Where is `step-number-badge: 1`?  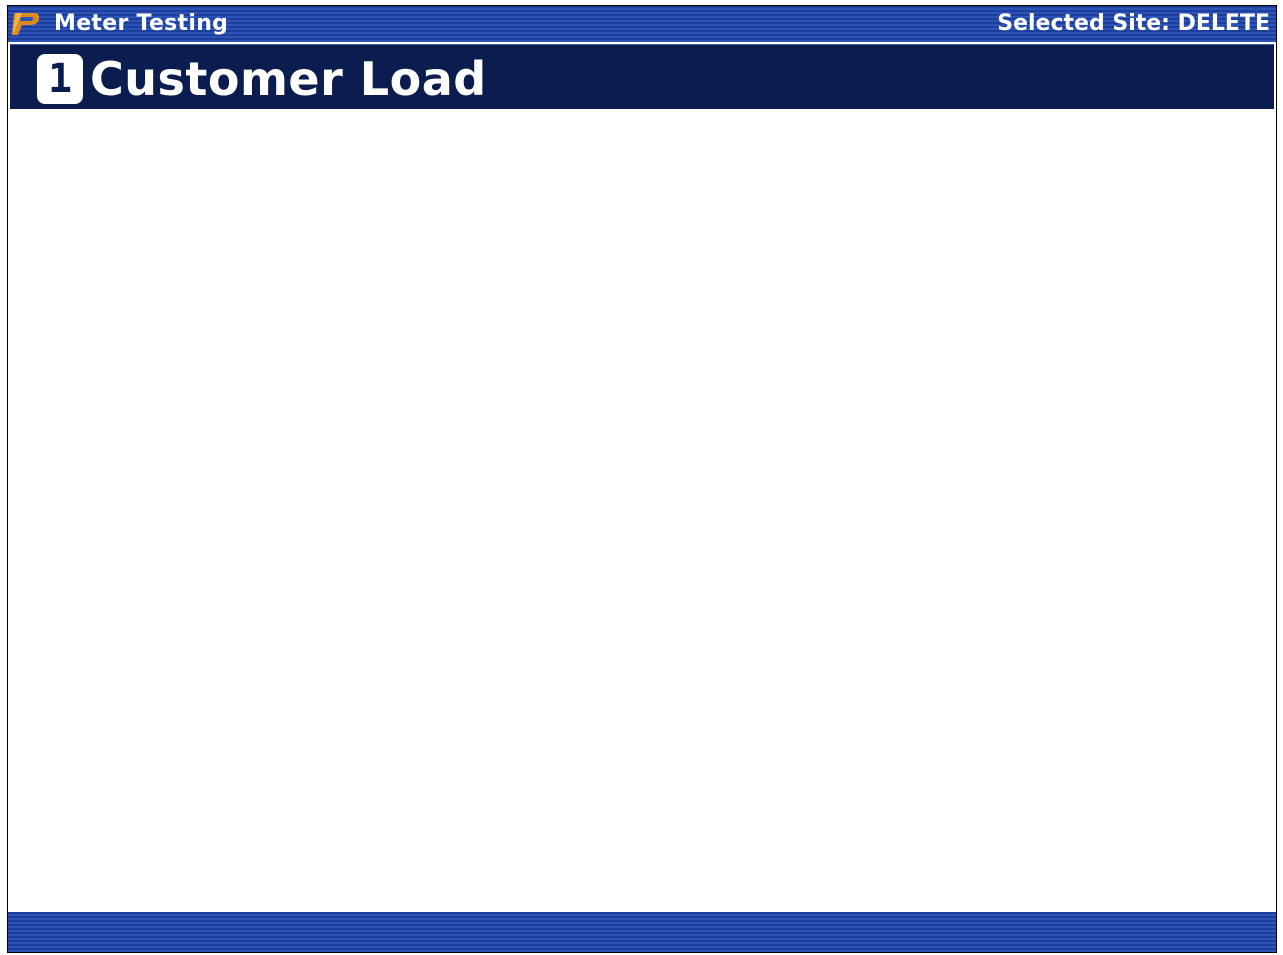
step-number-badge: 1 is located at coordinates (60, 79).